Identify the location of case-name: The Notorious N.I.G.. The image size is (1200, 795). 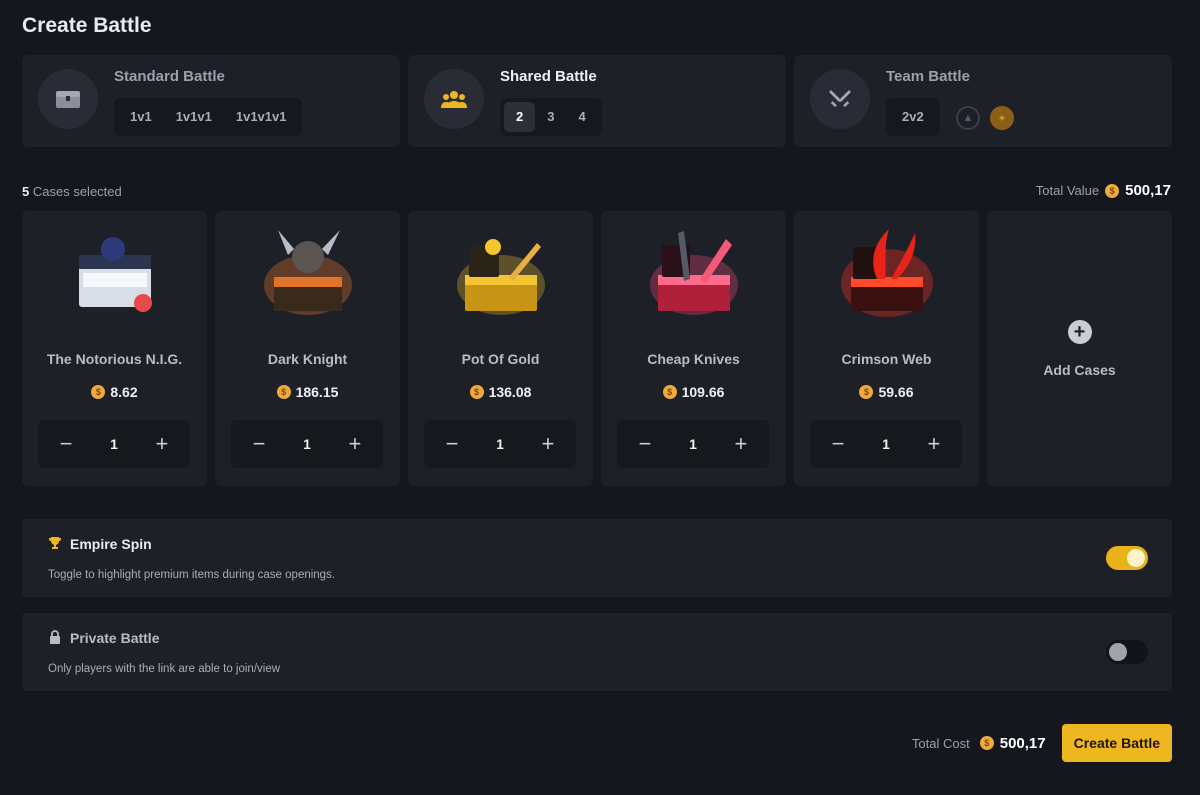
(114, 359).